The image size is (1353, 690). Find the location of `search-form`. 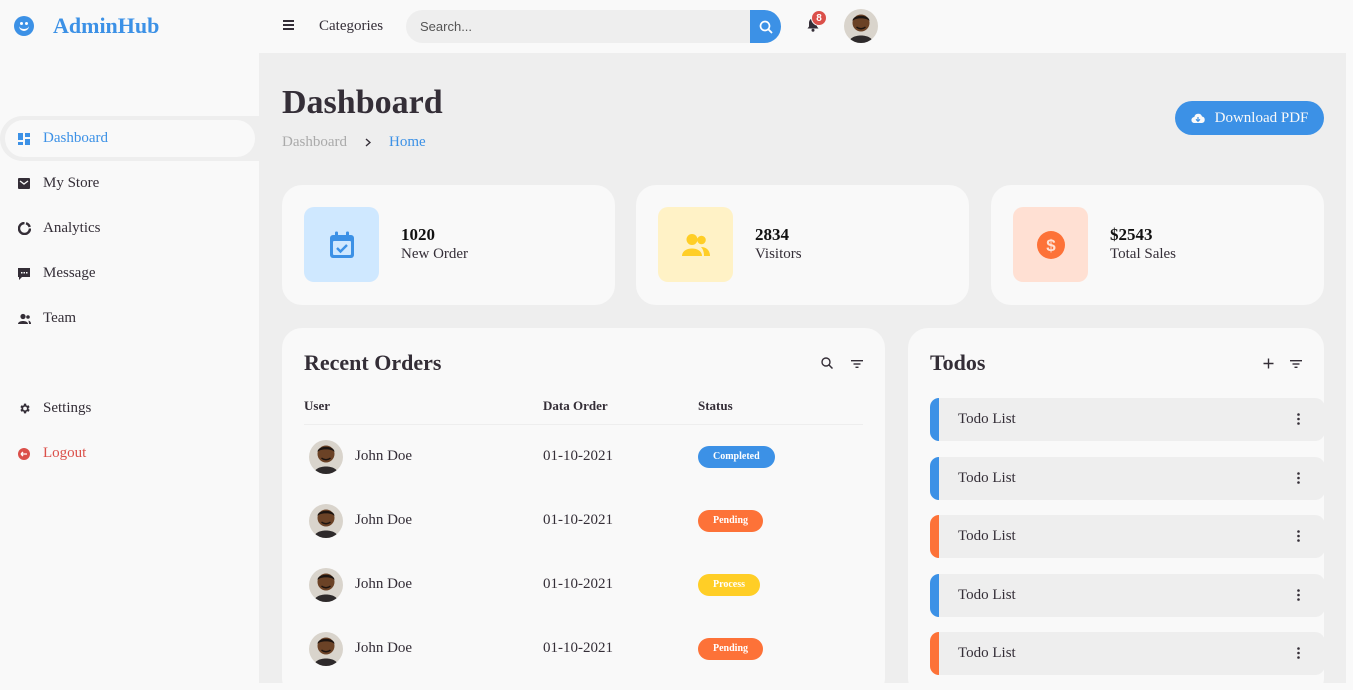

search-form is located at coordinates (593, 26).